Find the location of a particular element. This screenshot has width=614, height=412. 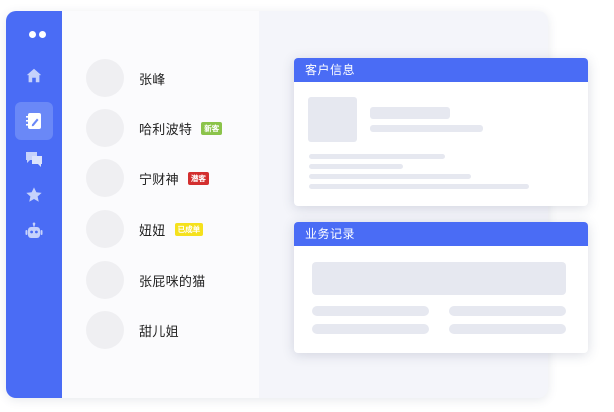

nav-star is located at coordinates (34, 195).